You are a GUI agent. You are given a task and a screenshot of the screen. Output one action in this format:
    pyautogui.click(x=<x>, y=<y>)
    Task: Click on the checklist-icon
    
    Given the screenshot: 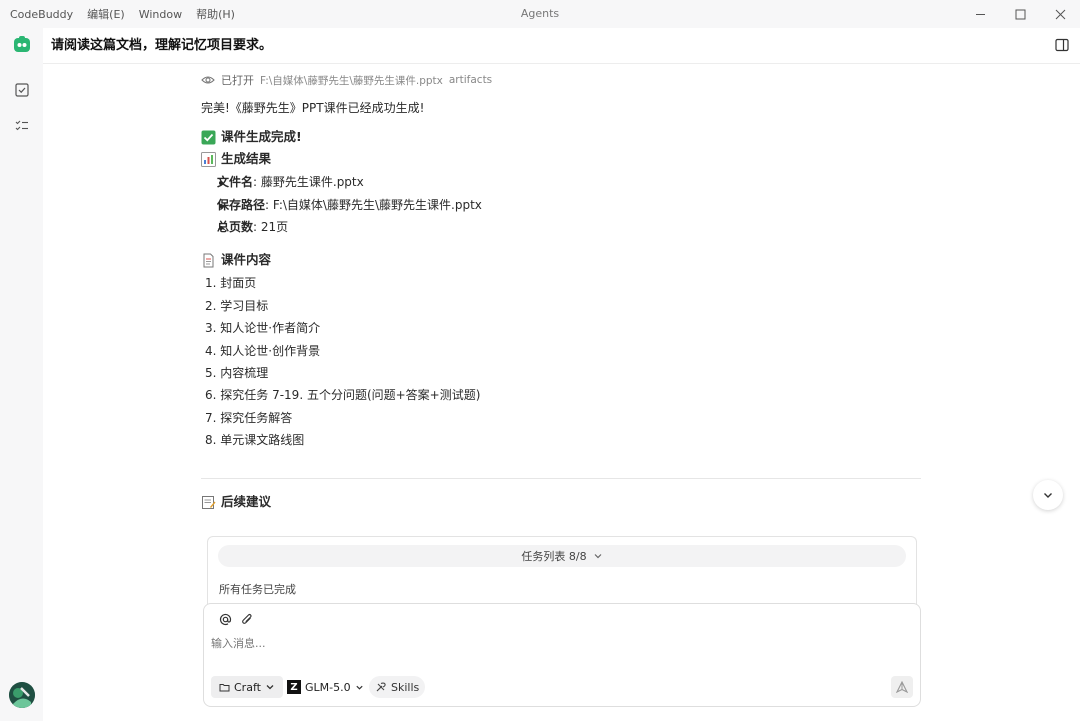 What is the action you would take?
    pyautogui.click(x=21, y=125)
    